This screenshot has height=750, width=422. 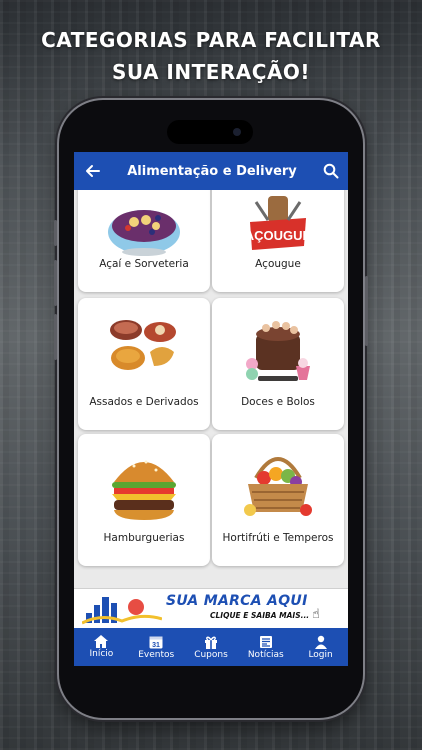 What do you see at coordinates (211, 56) in the screenshot?
I see `promo-headline: CATEGORIAS PARA FACILITAR SUA INTERAÇÃO!` at bounding box center [211, 56].